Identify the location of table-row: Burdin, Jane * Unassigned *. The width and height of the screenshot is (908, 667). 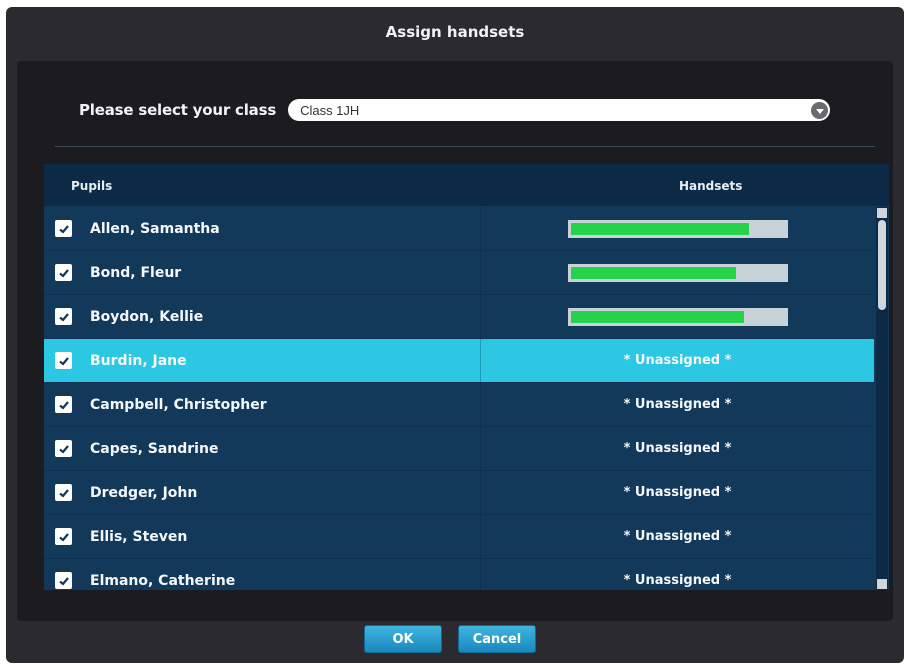
(459, 361).